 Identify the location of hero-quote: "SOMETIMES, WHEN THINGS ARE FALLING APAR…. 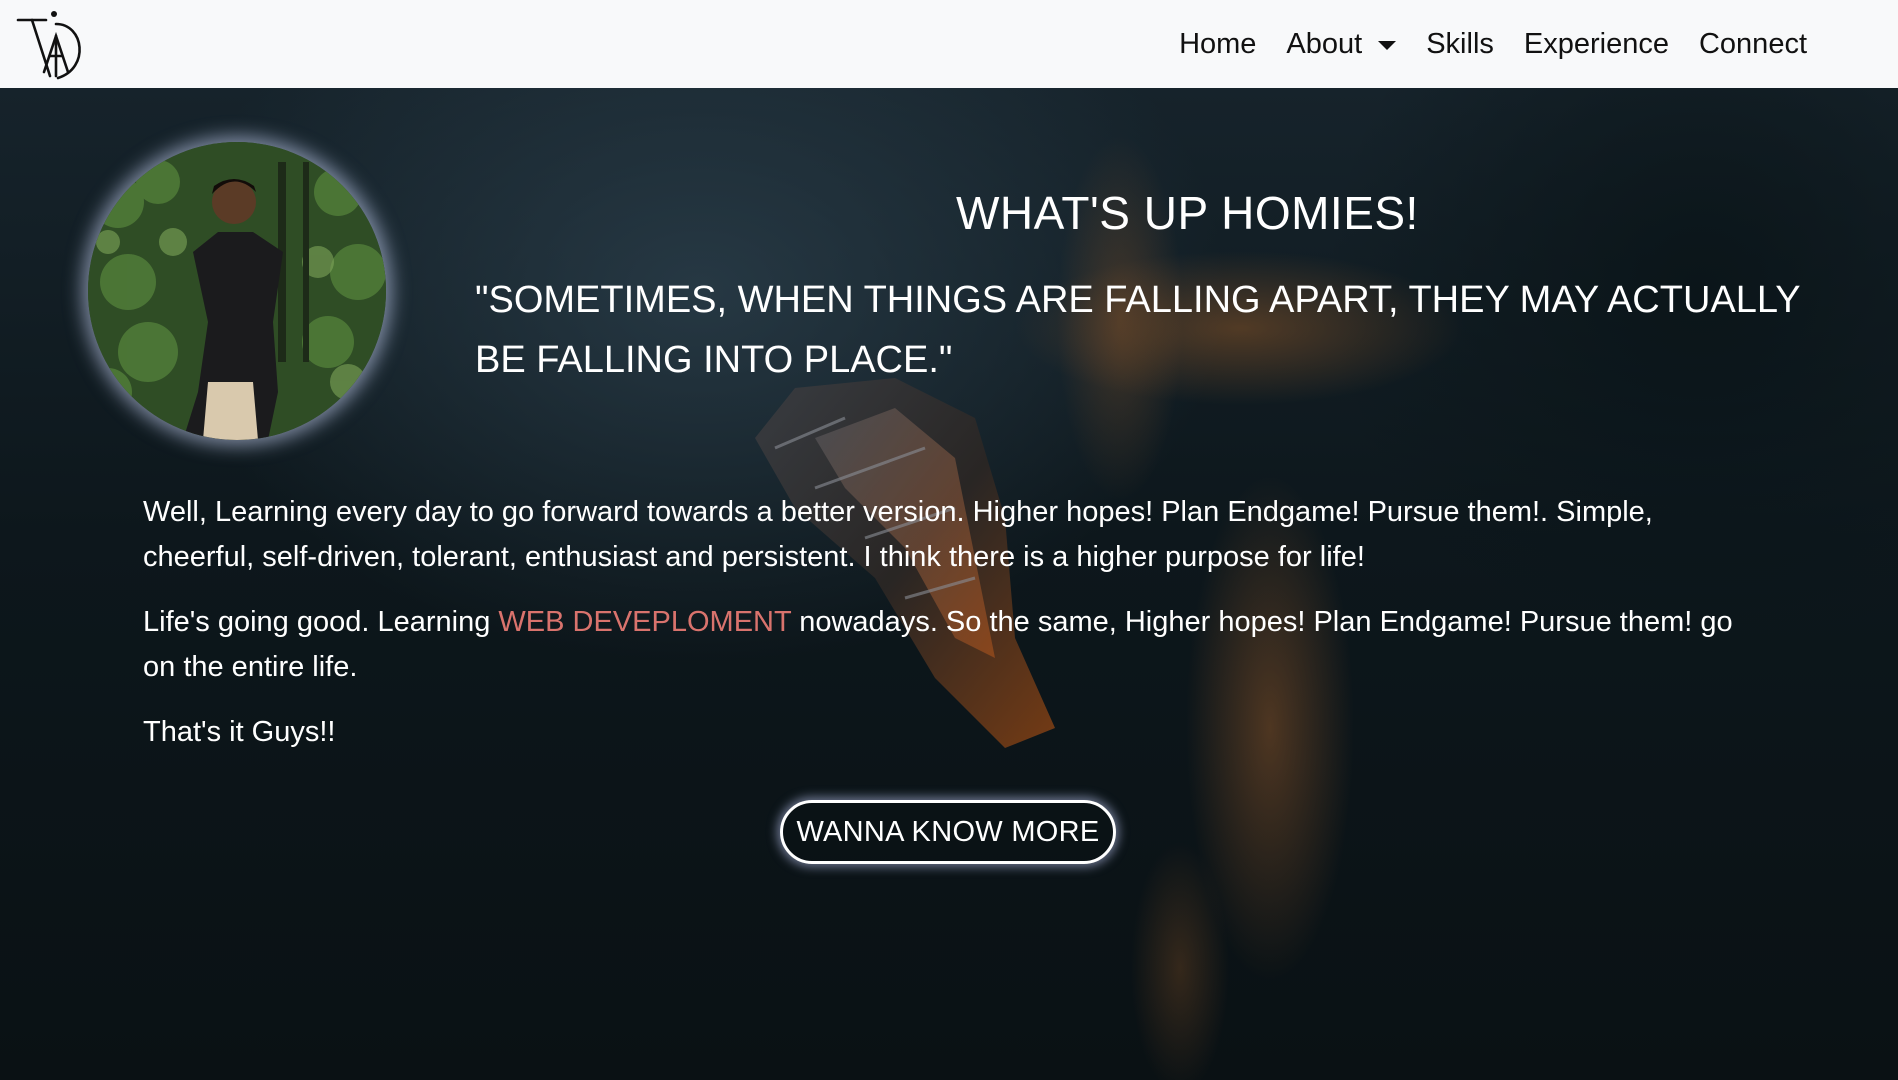
(1137, 330).